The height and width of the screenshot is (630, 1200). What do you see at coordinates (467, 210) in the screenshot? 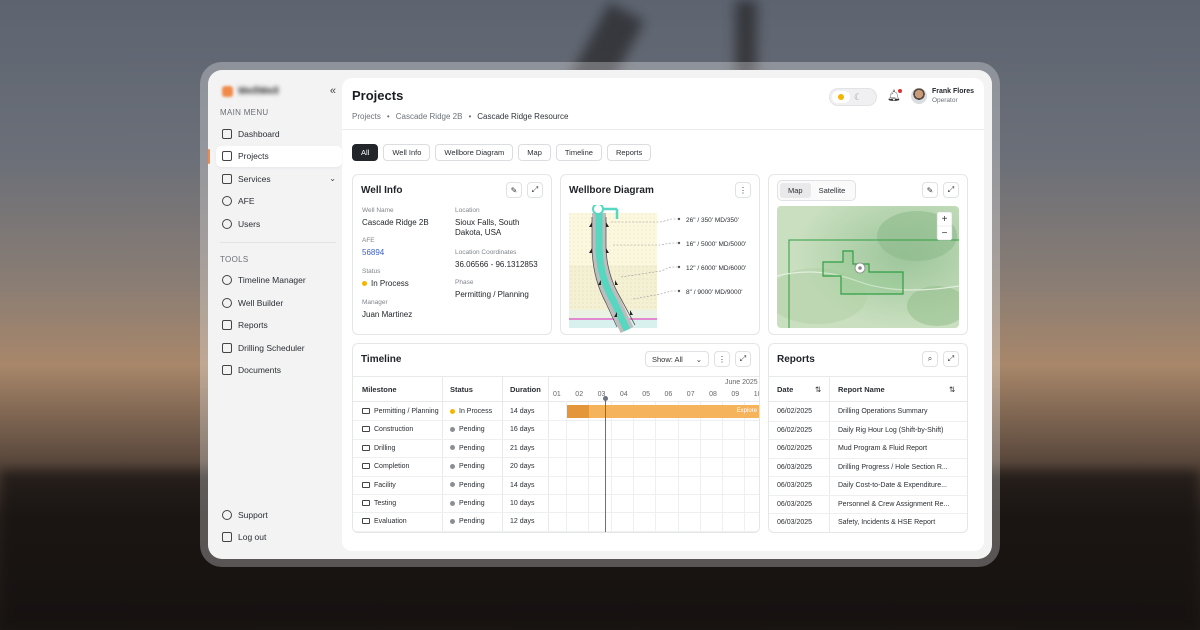
I see `field-label: Location` at bounding box center [467, 210].